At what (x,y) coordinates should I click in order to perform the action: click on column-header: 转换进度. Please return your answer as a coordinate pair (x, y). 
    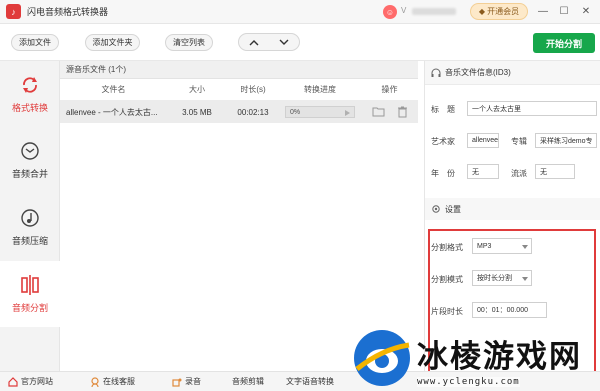
    Looking at the image, I should click on (320, 89).